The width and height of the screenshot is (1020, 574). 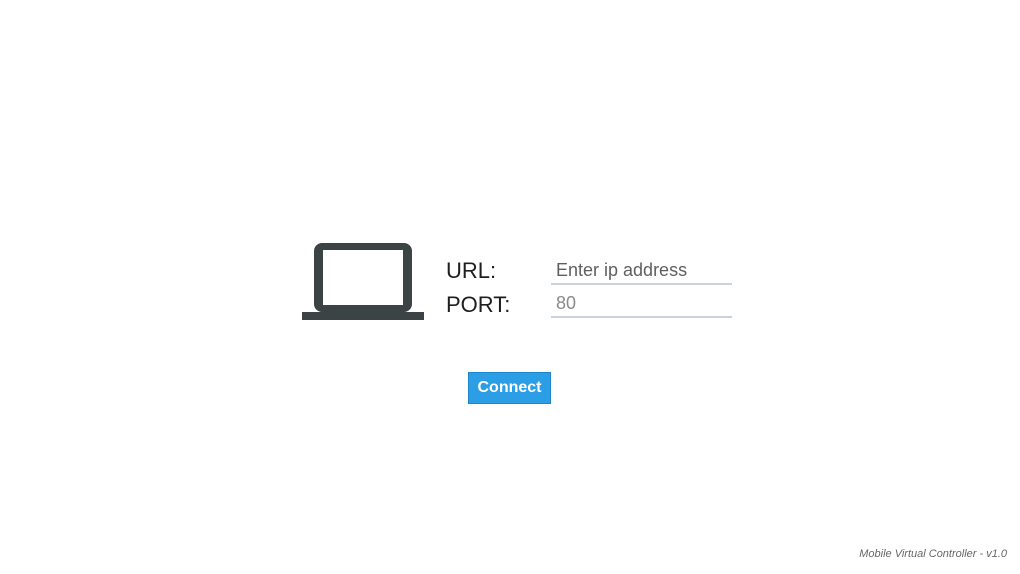 What do you see at coordinates (509, 388) in the screenshot?
I see `connect-button: Connect` at bounding box center [509, 388].